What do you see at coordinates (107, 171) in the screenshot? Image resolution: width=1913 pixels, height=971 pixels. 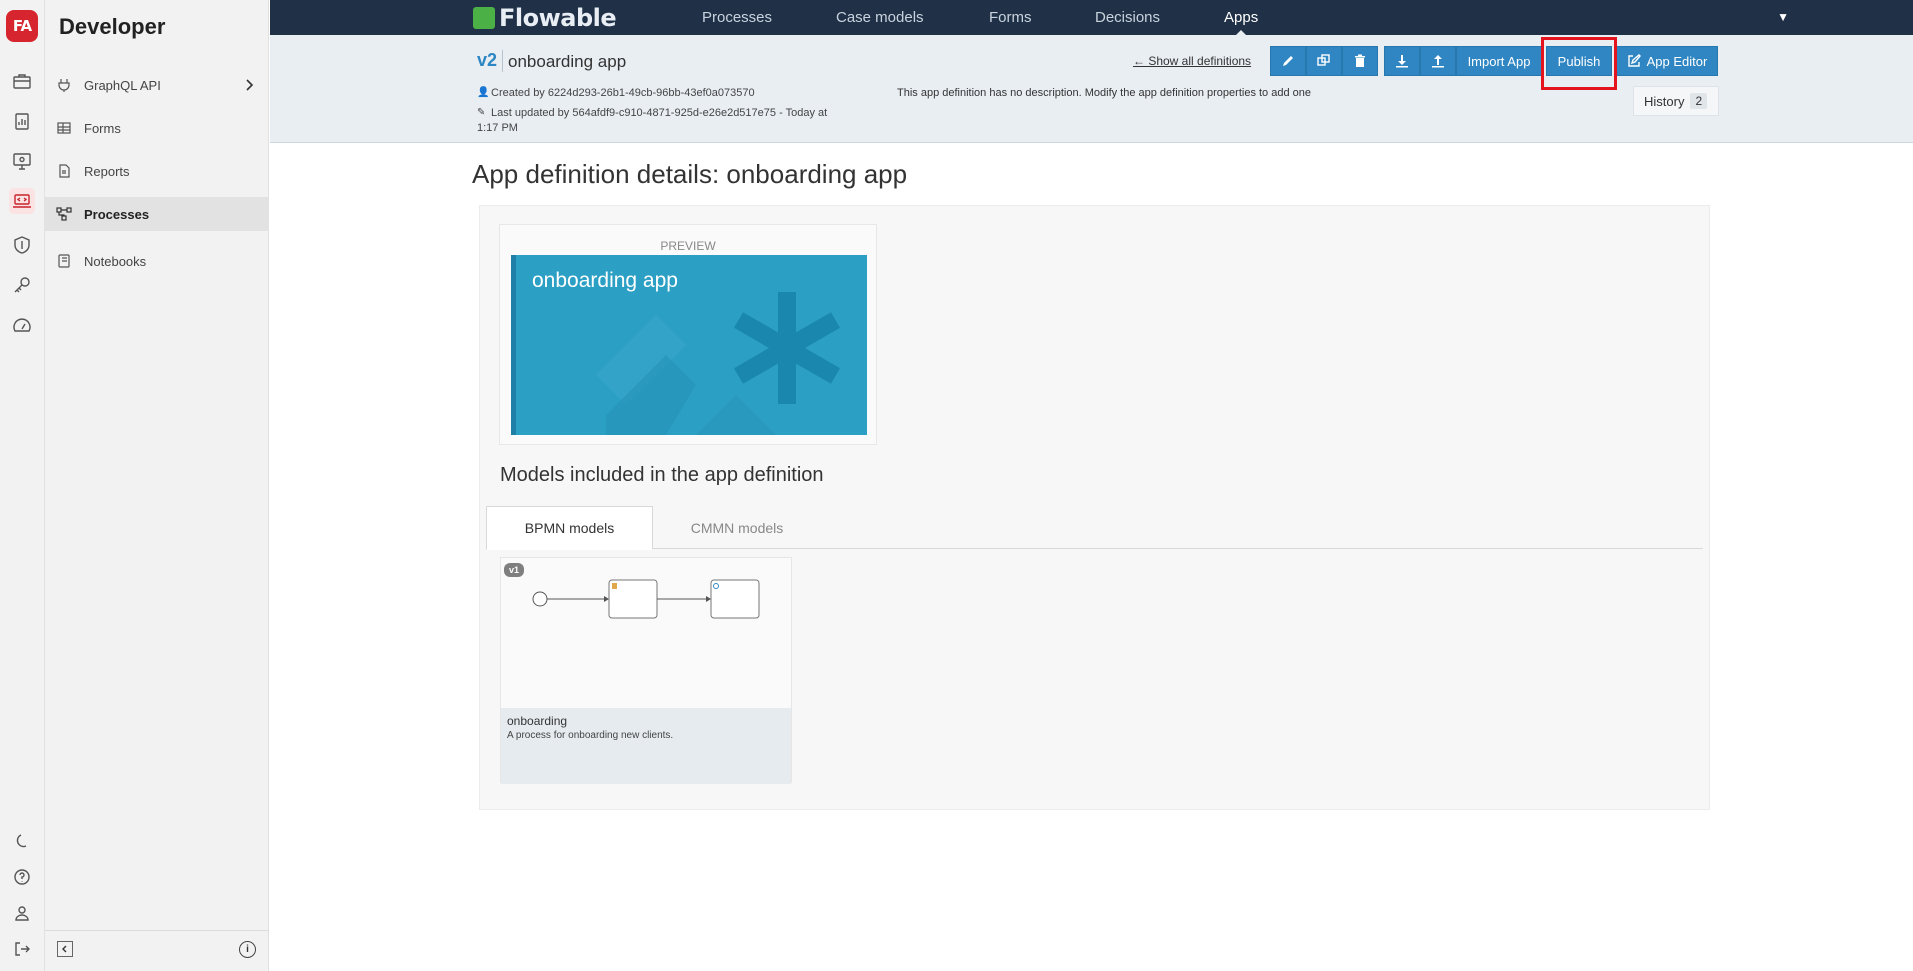 I see `sidebar-item-label: Reports` at bounding box center [107, 171].